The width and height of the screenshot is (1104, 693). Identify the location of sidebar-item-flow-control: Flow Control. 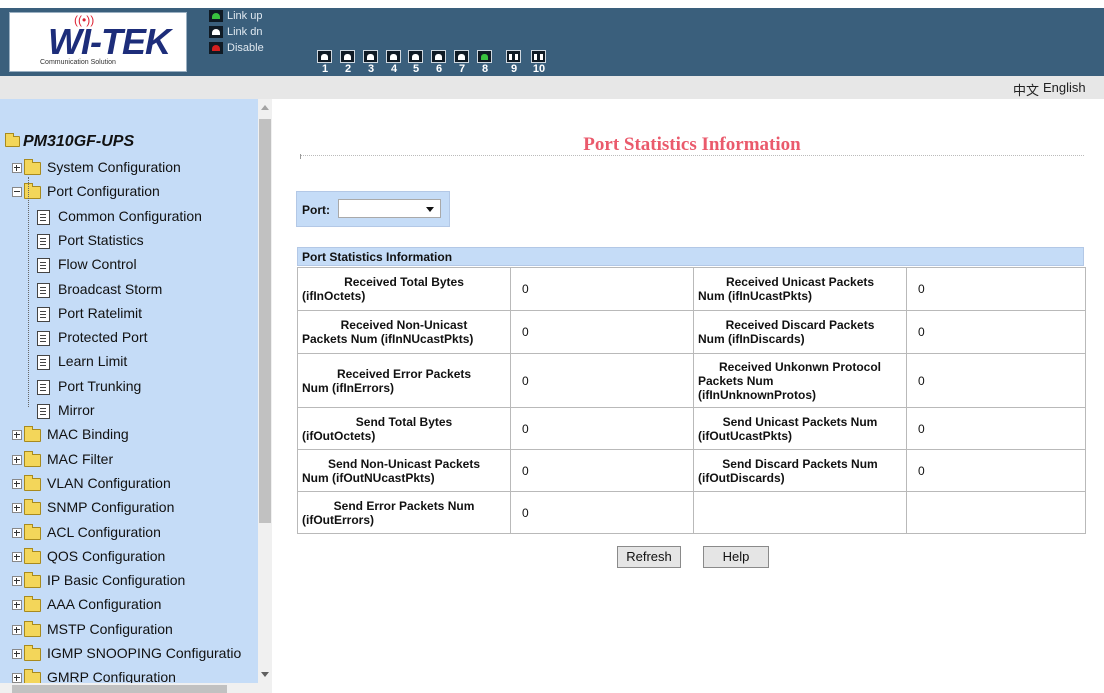
(87, 264).